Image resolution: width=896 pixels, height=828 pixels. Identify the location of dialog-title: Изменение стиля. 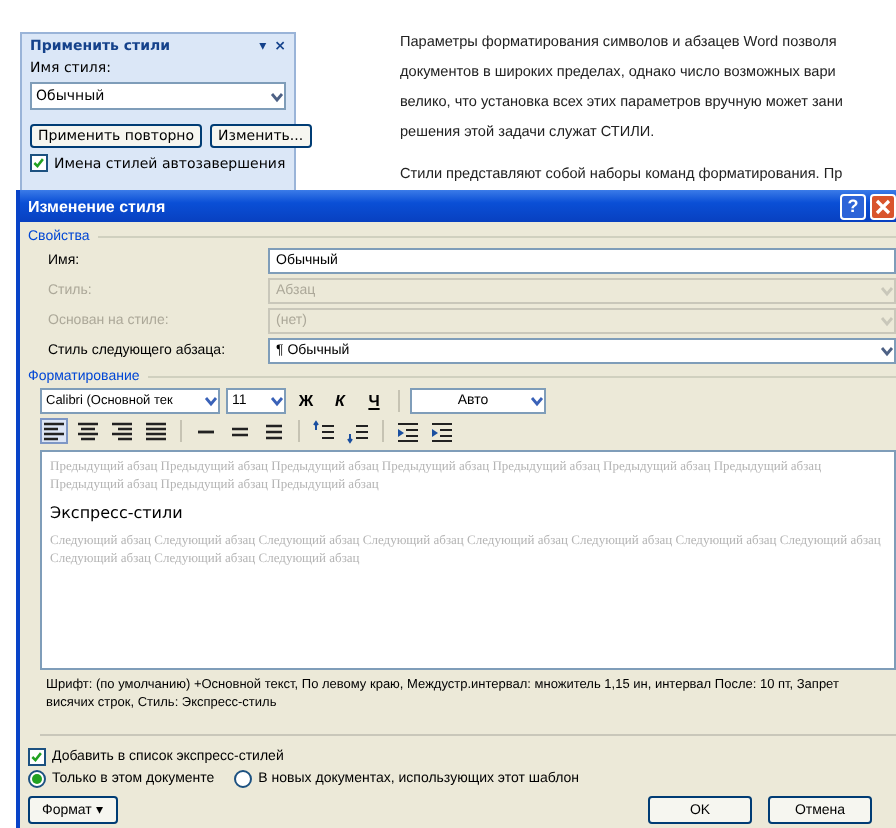
(98, 206).